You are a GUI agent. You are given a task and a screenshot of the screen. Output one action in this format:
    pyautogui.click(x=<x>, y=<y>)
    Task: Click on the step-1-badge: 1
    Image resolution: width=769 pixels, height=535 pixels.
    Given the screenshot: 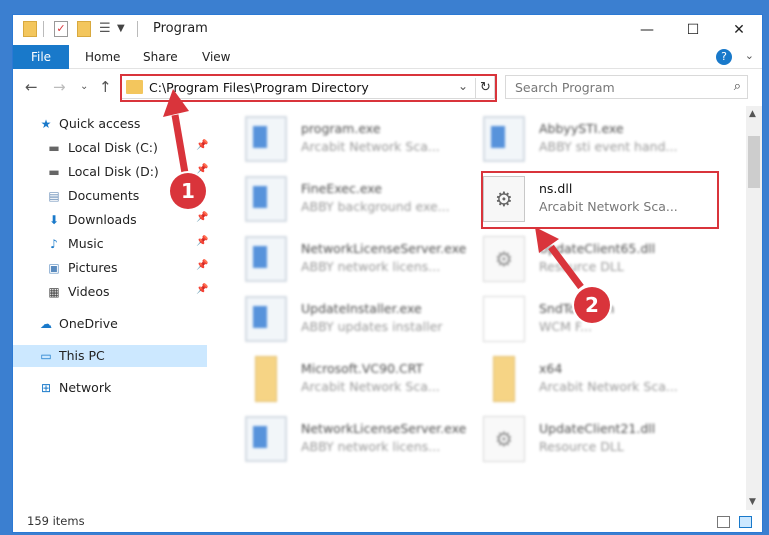 What is the action you would take?
    pyautogui.click(x=188, y=191)
    